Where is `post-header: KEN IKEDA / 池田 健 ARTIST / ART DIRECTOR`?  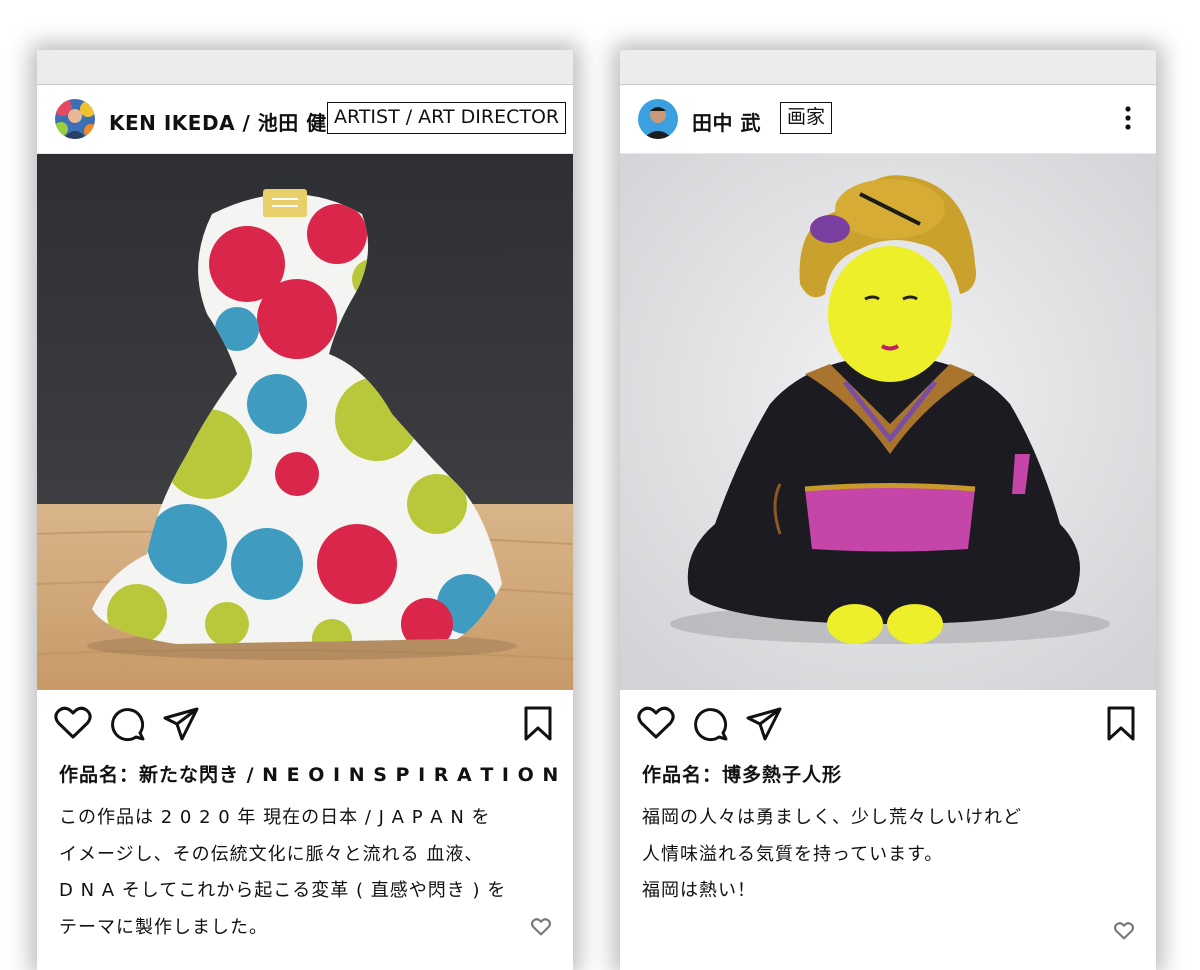
post-header: KEN IKEDA / 池田 健 ARTIST / ART DIRECTOR is located at coordinates (305, 119).